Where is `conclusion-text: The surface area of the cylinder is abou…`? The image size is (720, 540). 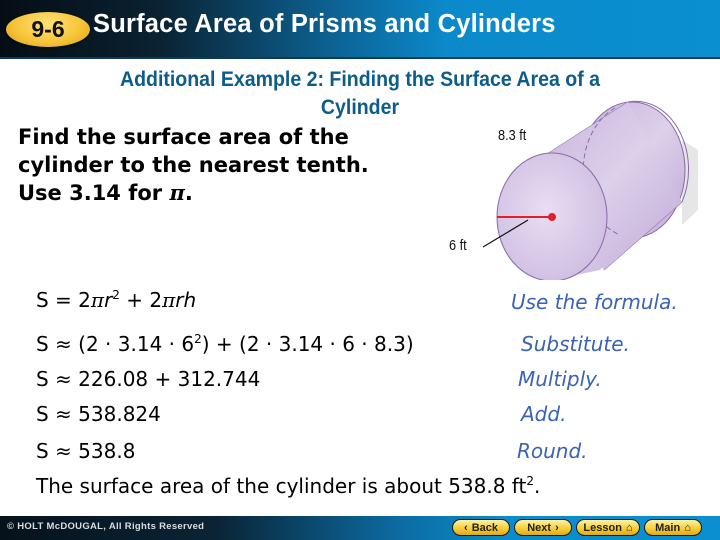
conclusion-text: The surface area of the cylinder is abou… is located at coordinates (281, 486).